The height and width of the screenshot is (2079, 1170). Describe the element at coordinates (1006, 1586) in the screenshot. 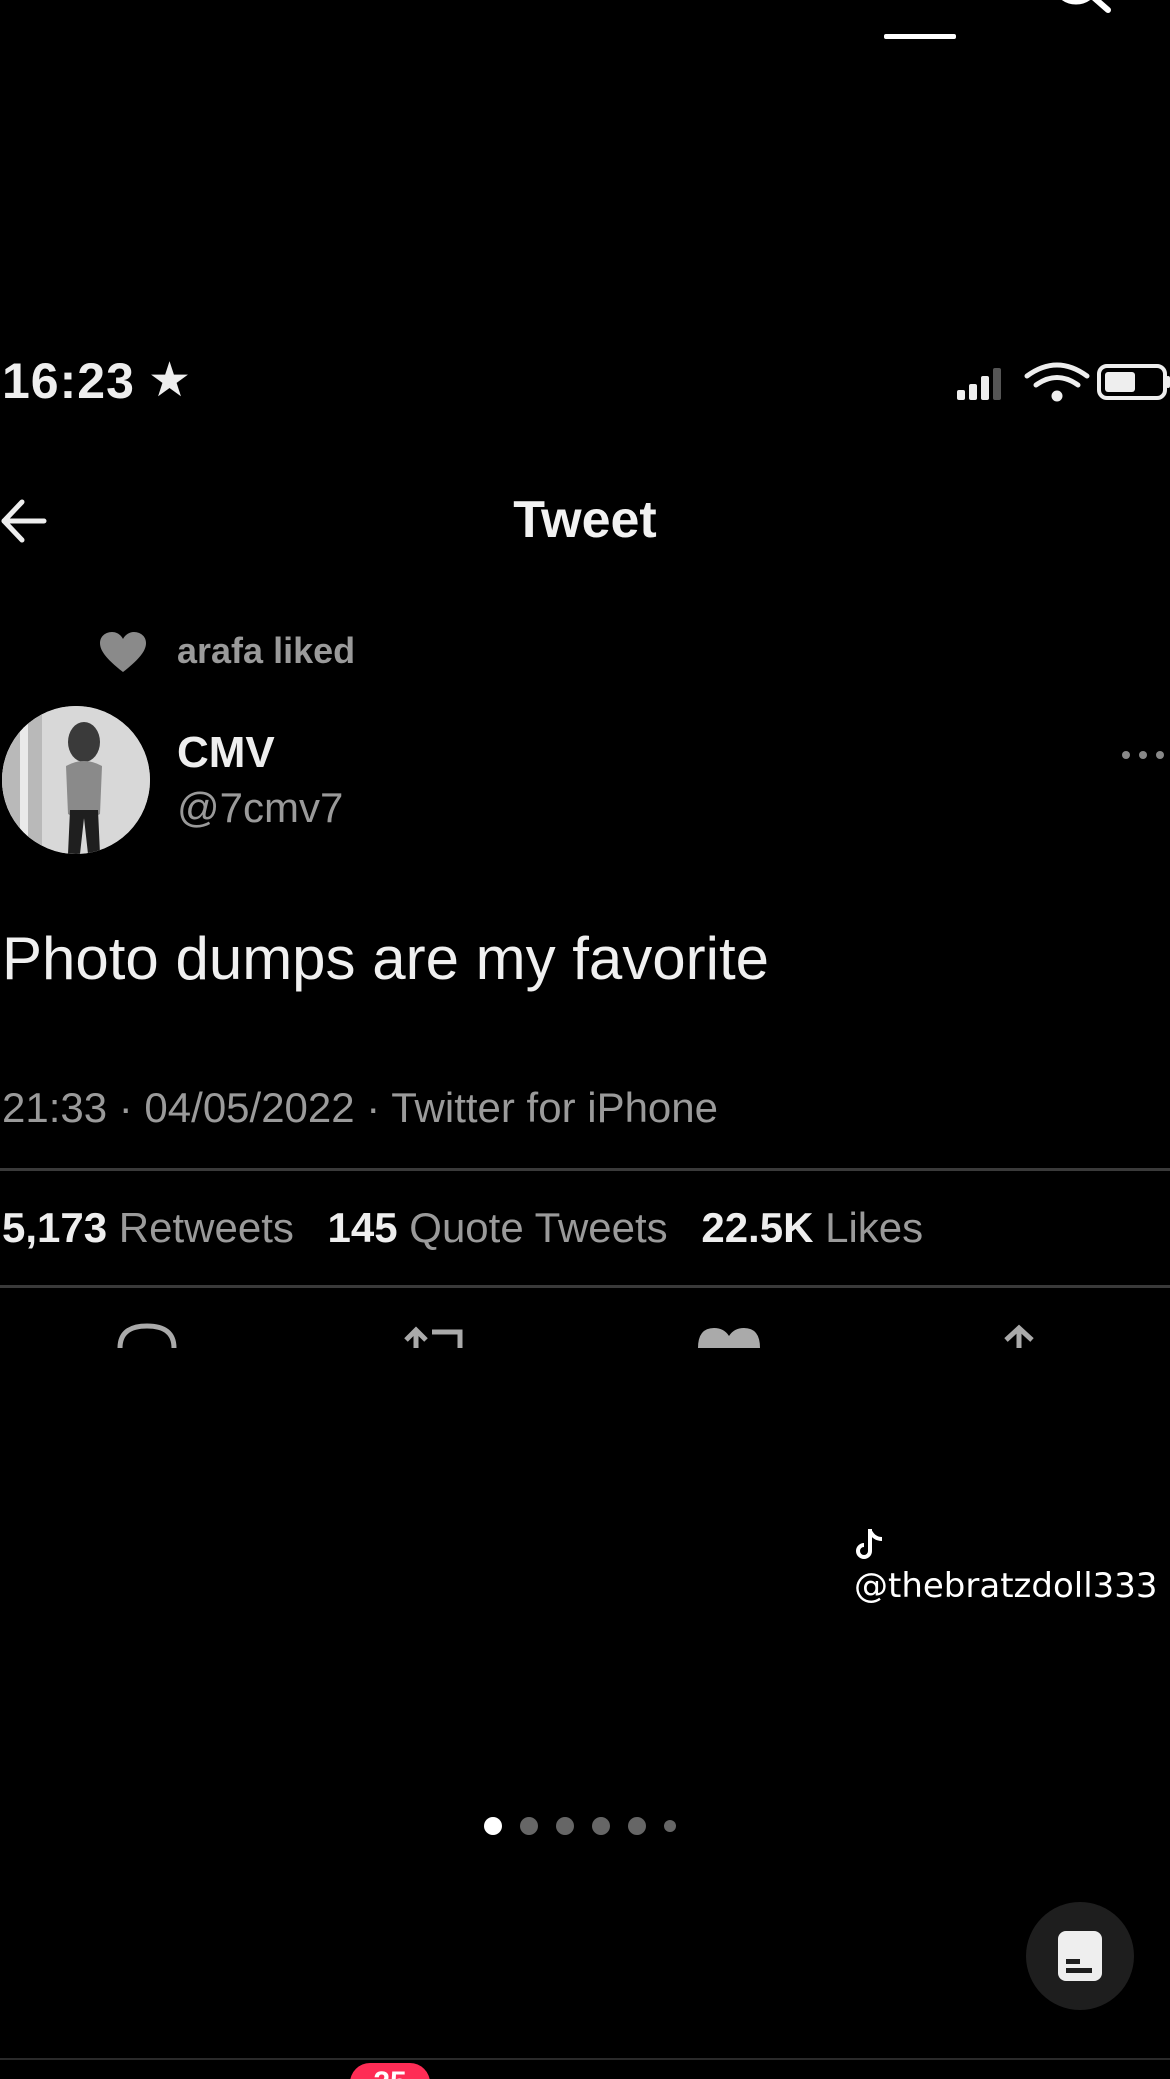

I see `watermark-handle: @thebratzdoll333` at that location.